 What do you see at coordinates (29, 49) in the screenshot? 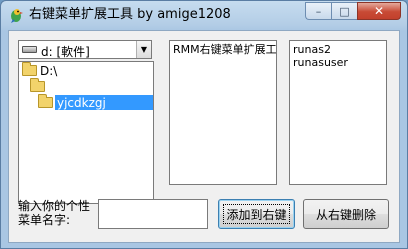
I see `drive-icon` at bounding box center [29, 49].